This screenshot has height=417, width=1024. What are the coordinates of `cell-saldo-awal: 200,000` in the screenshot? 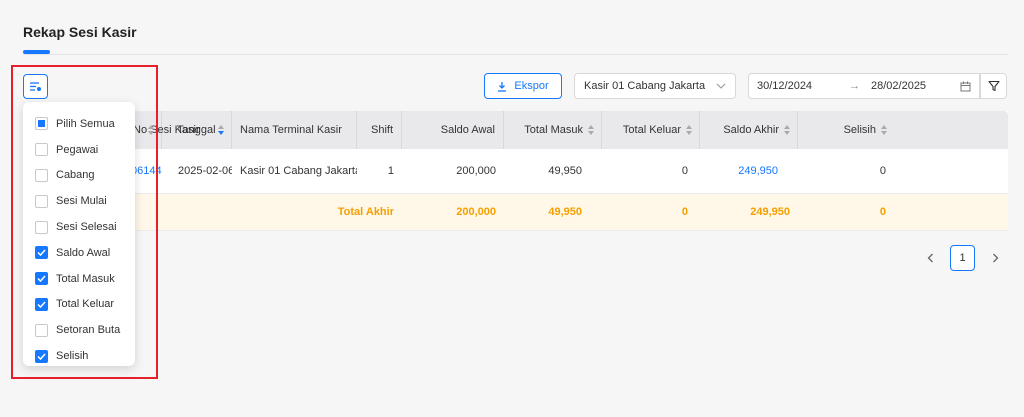 It's located at (476, 171).